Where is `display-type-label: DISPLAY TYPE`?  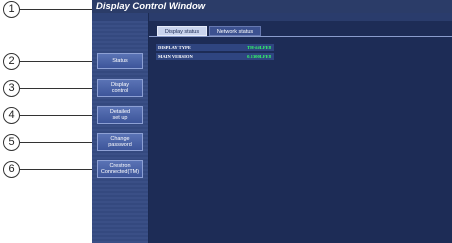
display-type-label: DISPLAY TYPE is located at coordinates (174, 47).